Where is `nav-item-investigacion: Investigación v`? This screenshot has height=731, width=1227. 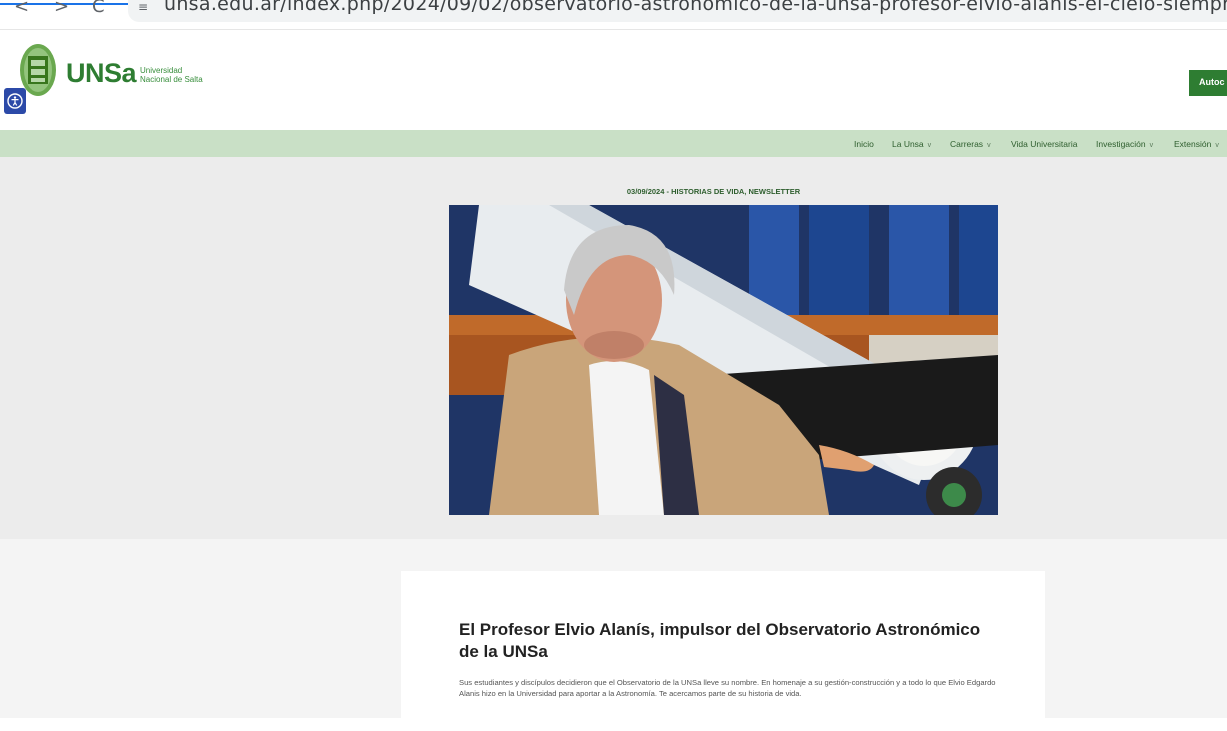
nav-item-investigacion: Investigación v is located at coordinates (1124, 144).